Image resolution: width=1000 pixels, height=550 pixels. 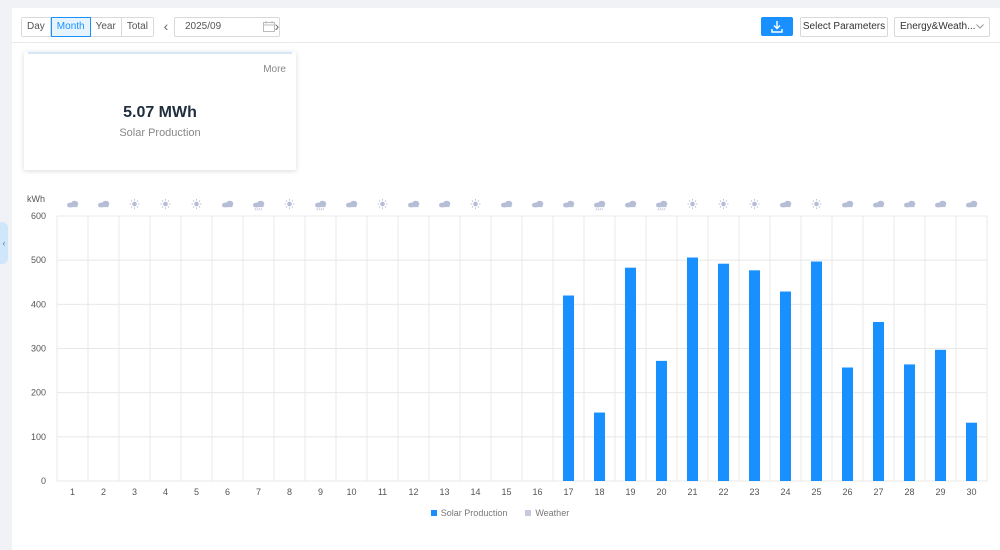 What do you see at coordinates (134, 492) in the screenshot?
I see `x-tick-label: 3` at bounding box center [134, 492].